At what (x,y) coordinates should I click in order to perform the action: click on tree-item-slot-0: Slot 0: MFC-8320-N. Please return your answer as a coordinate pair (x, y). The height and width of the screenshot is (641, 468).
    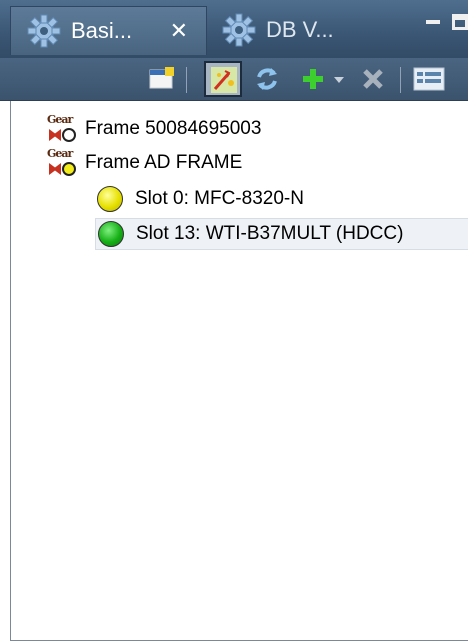
    Looking at the image, I should click on (200, 199).